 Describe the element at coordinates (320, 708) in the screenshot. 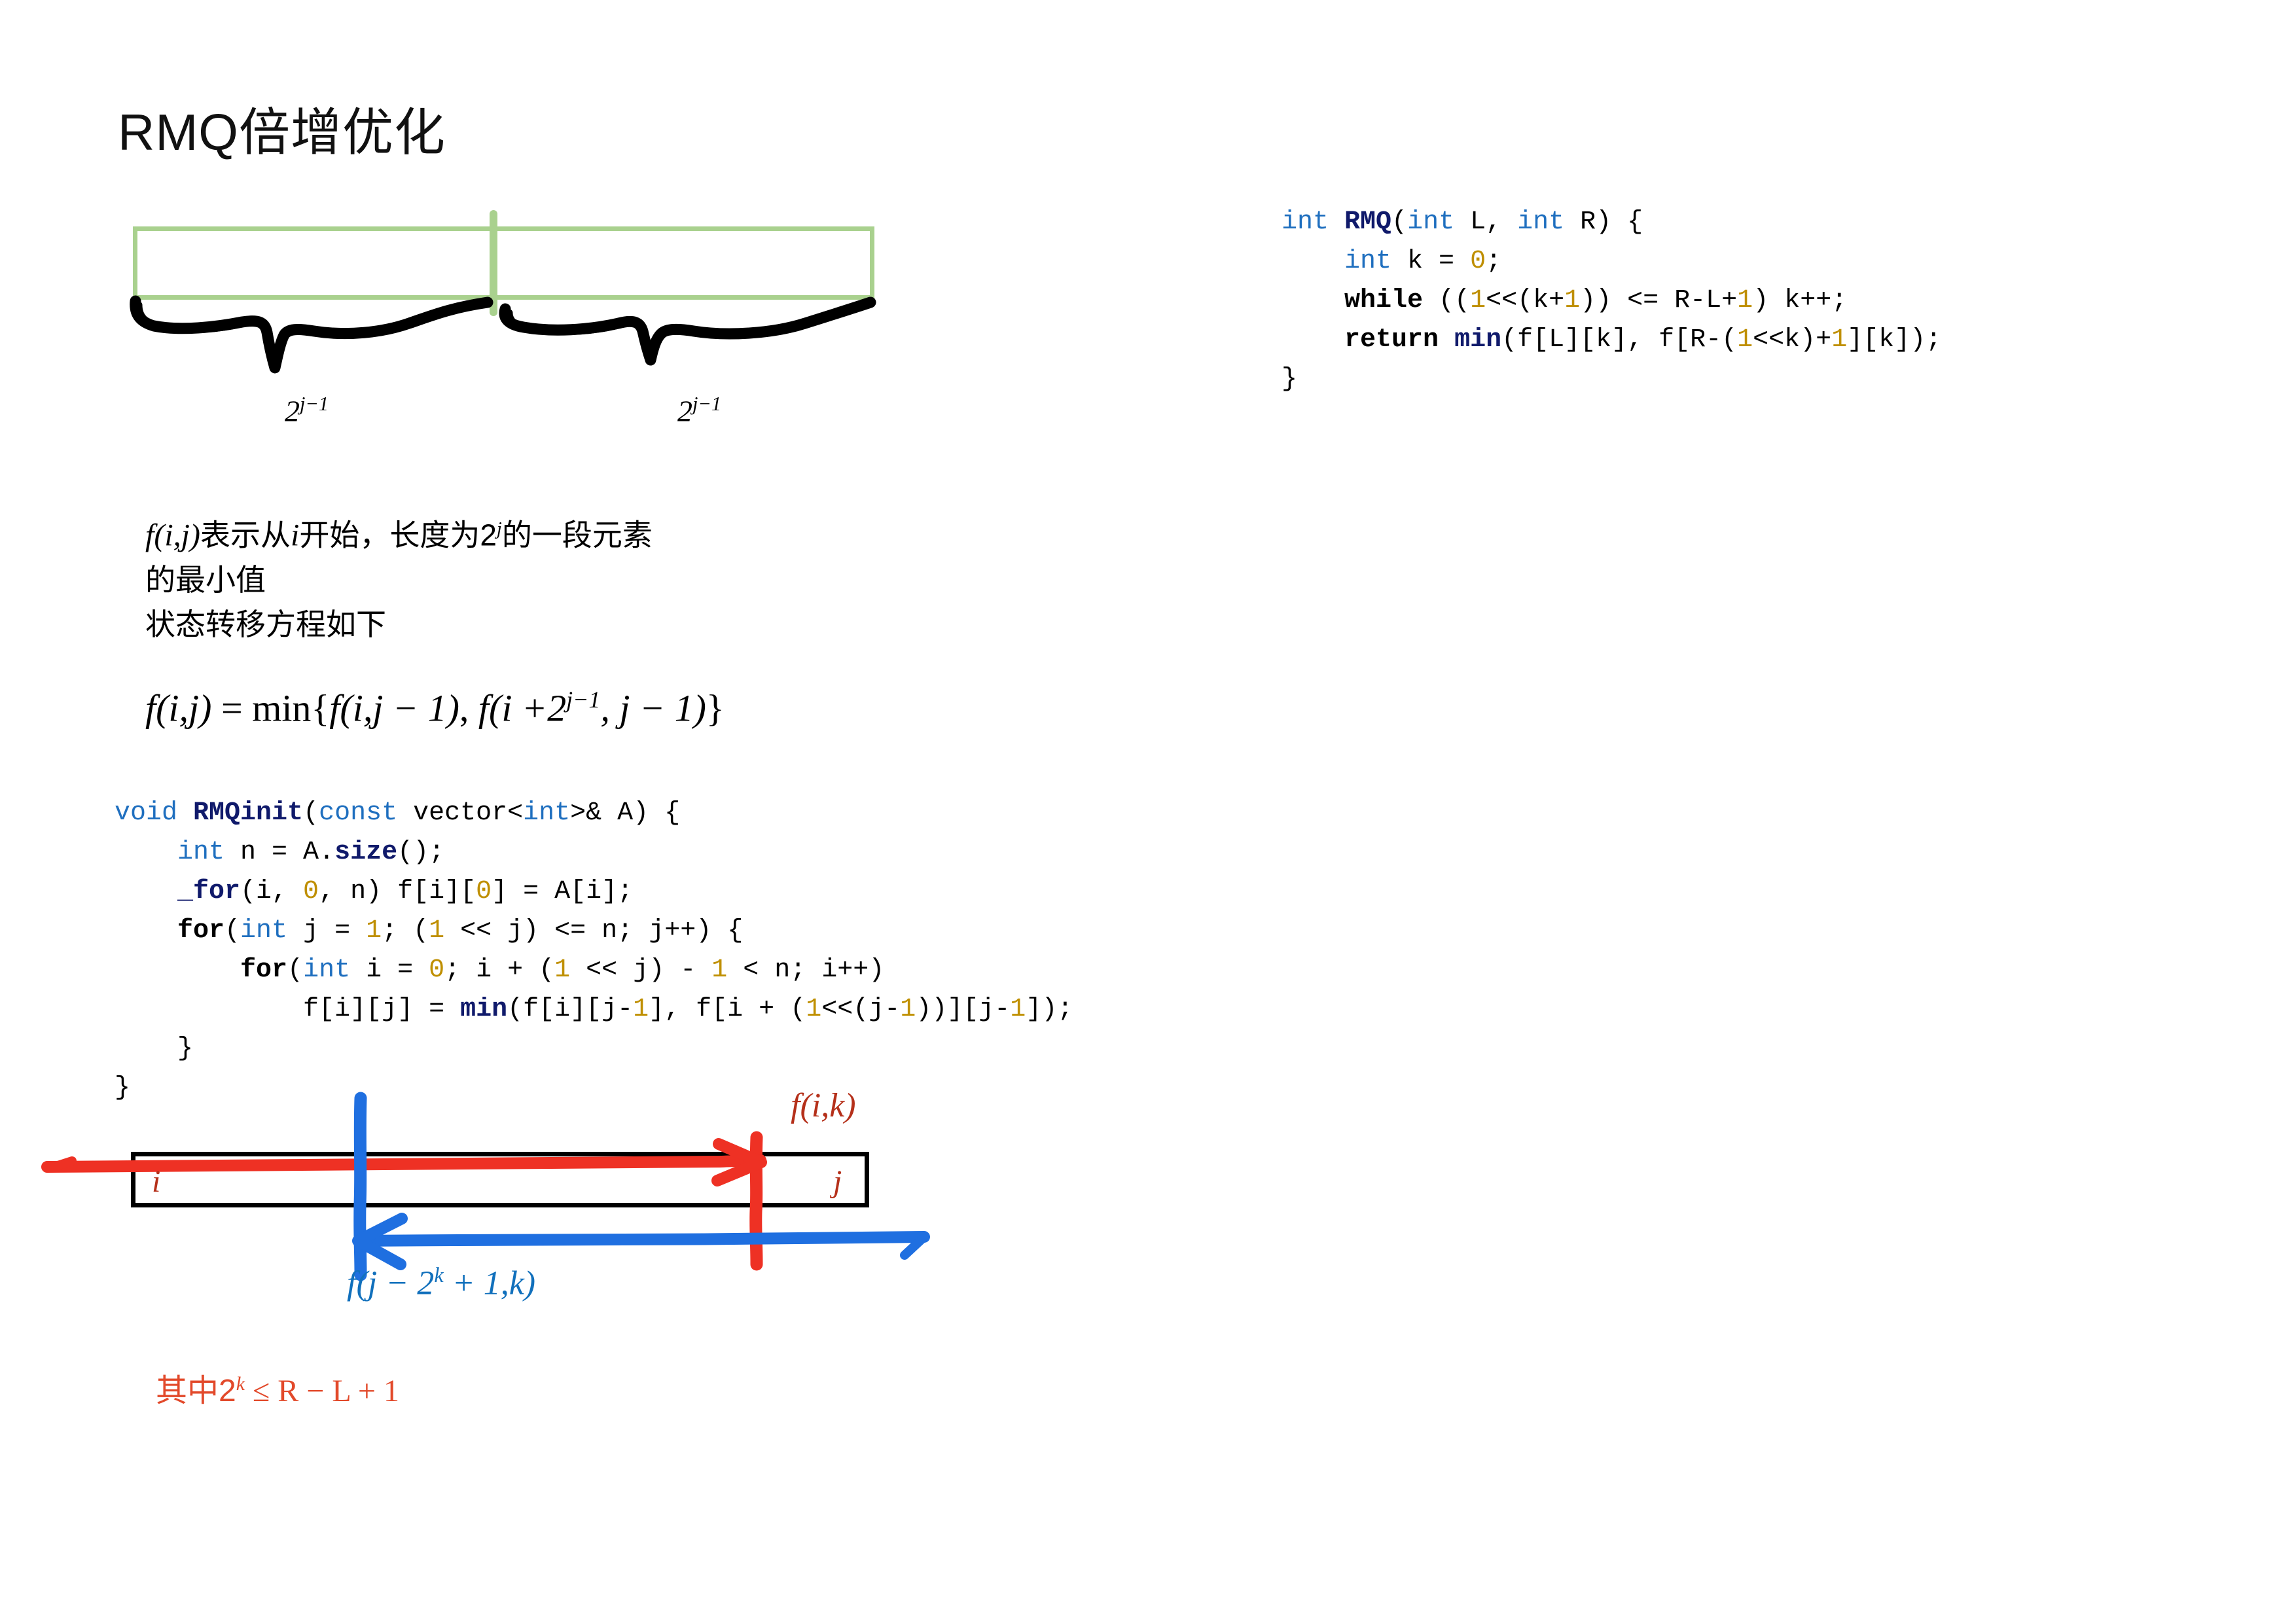

I see `formula-brace-open: {` at that location.